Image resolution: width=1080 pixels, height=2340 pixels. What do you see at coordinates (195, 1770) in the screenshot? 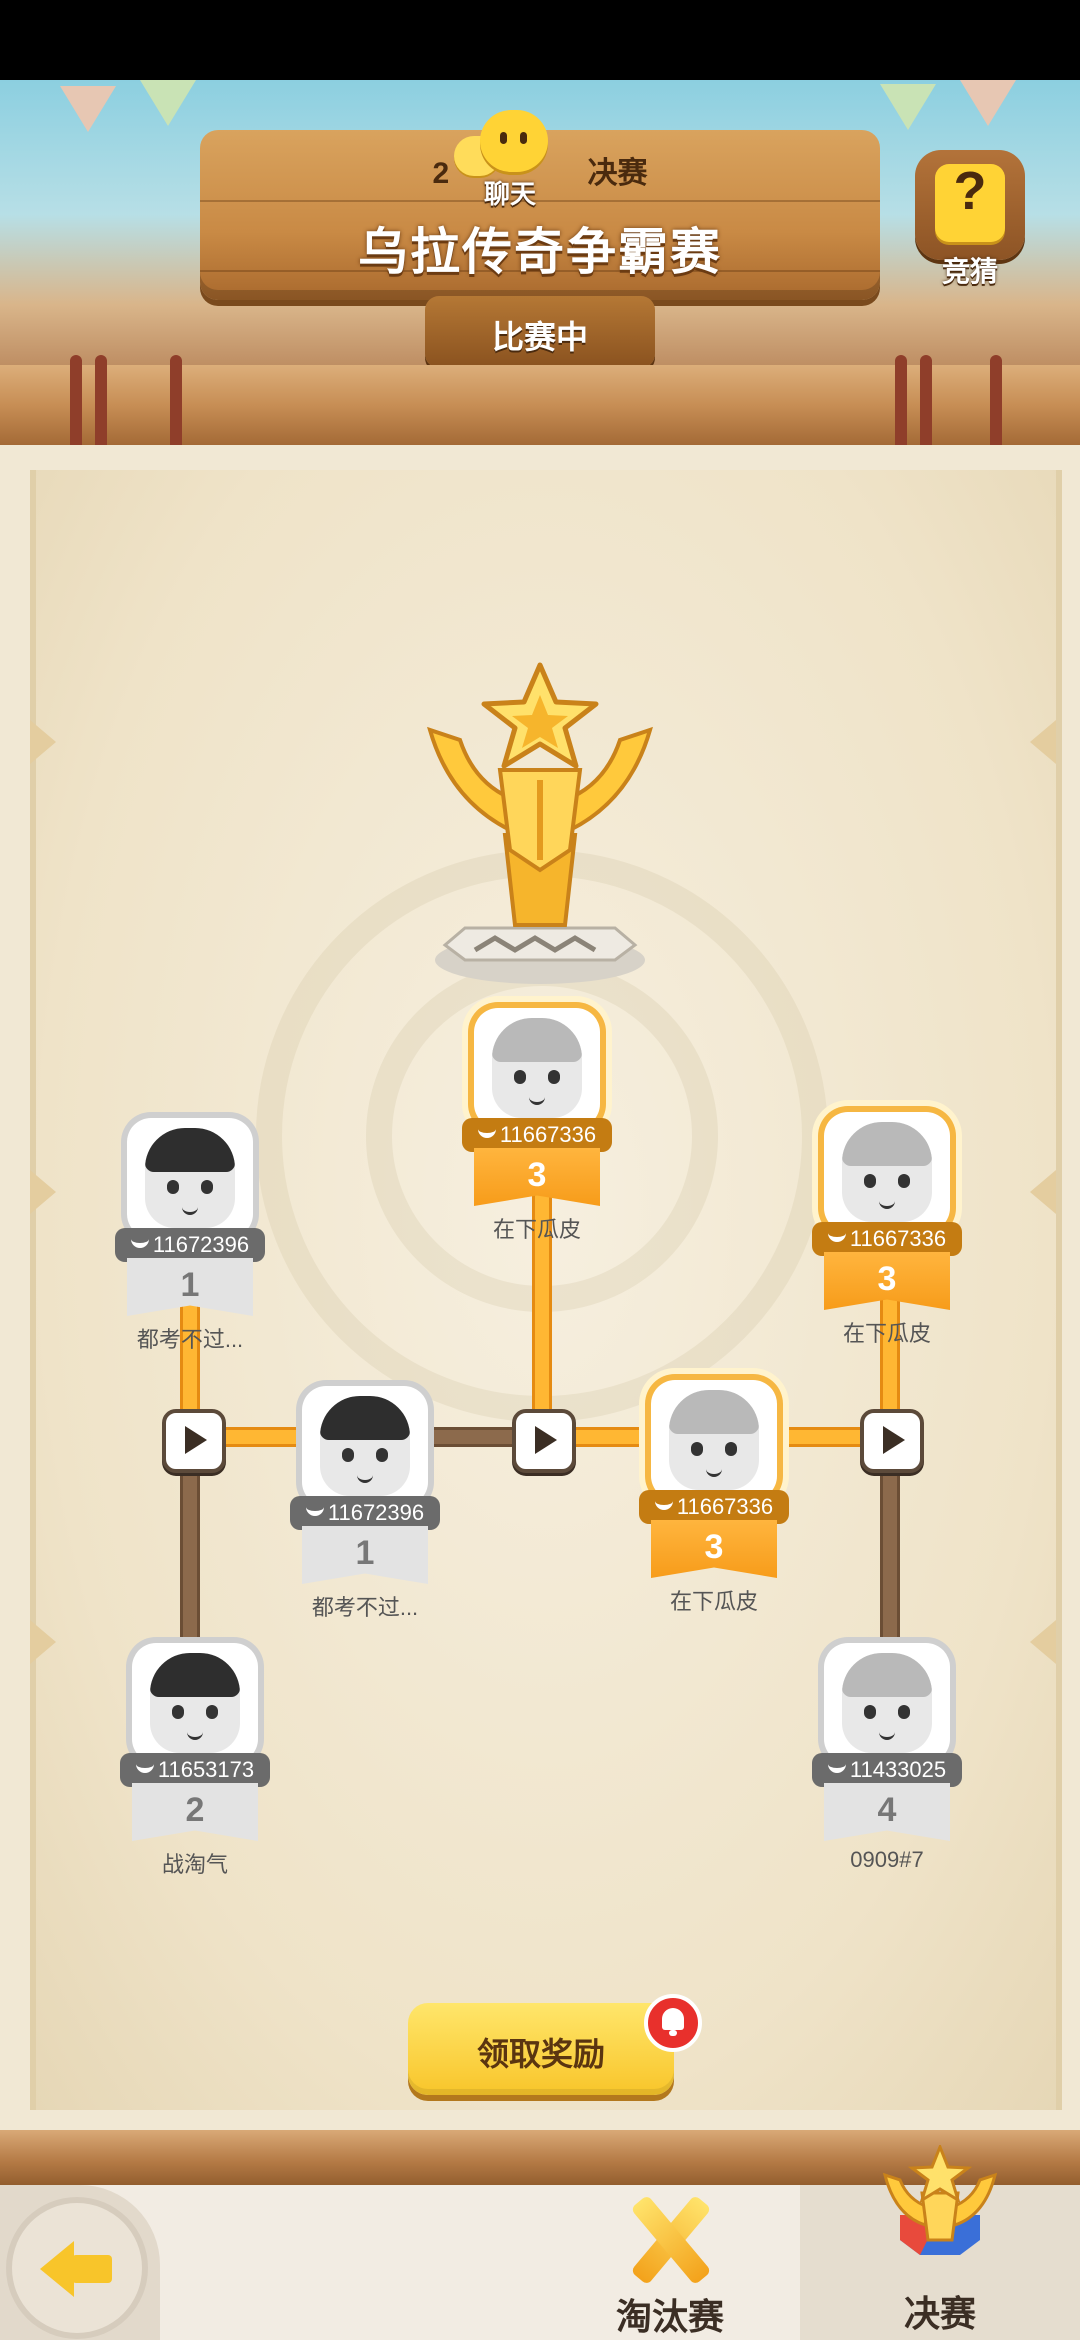
I see `power-score: 11653173` at bounding box center [195, 1770].